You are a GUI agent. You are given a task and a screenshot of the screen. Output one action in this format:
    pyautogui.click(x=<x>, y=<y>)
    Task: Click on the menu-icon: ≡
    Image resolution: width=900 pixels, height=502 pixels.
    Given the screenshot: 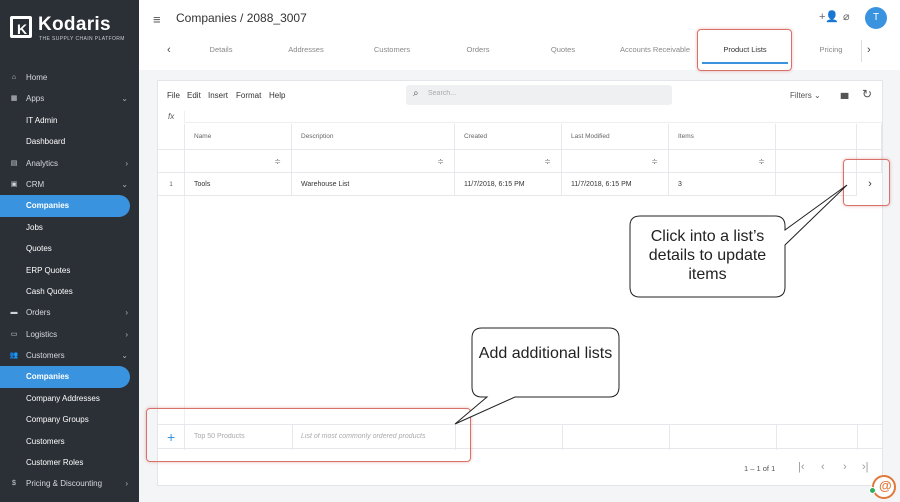 What is the action you would take?
    pyautogui.click(x=157, y=19)
    